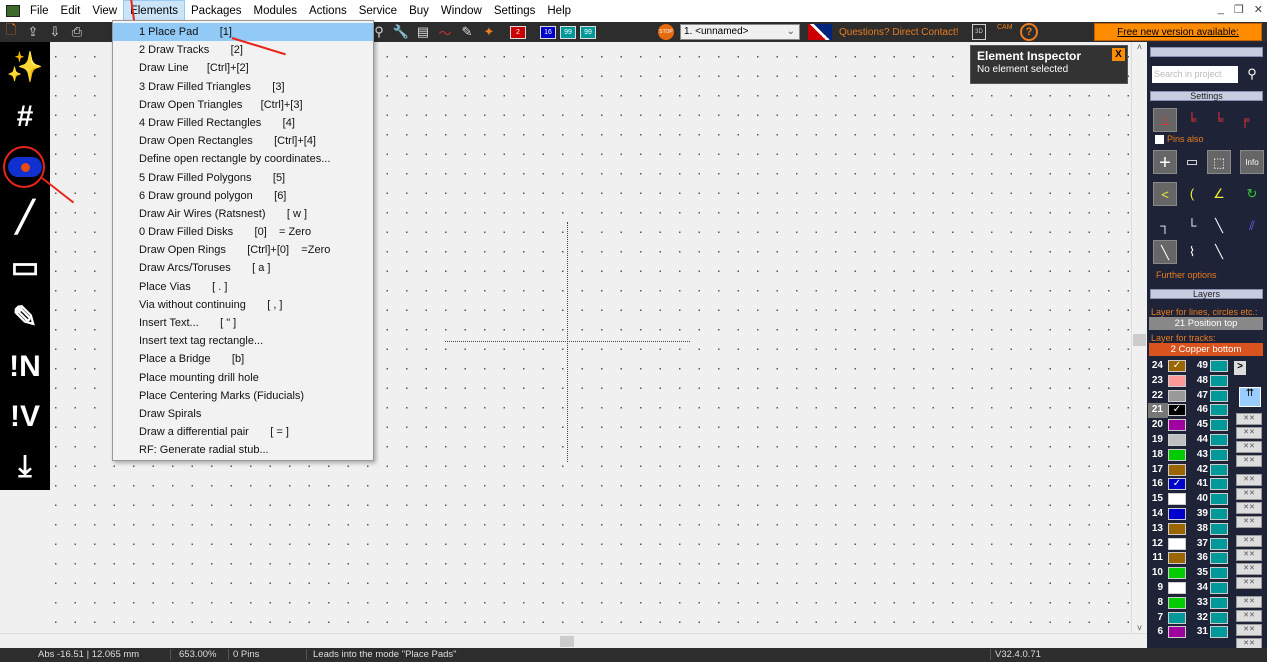 The height and width of the screenshot is (662, 1267). Describe the element at coordinates (104, 11) in the screenshot. I see `menu-view: View` at that location.